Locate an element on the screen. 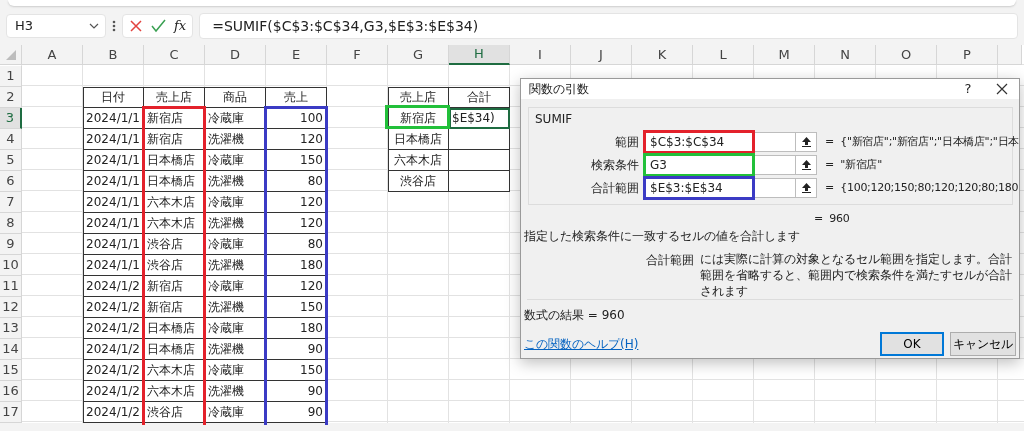  column-header: K is located at coordinates (662, 55).